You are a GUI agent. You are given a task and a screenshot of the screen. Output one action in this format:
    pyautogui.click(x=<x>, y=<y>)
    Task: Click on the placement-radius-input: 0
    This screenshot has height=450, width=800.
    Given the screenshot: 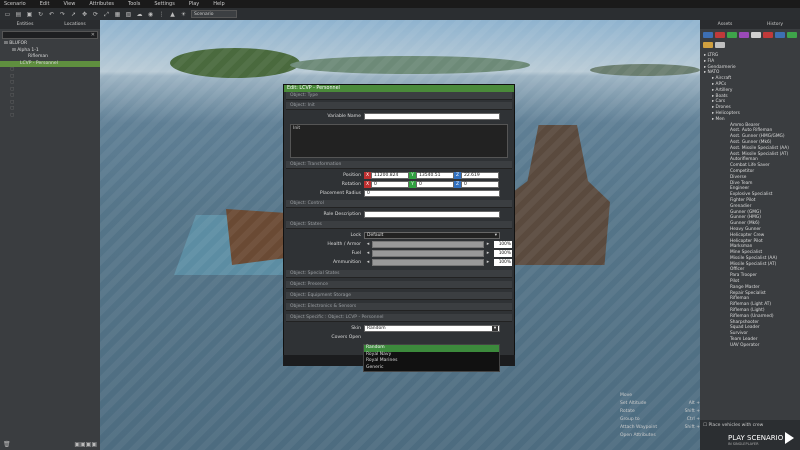 What is the action you would take?
    pyautogui.click(x=432, y=193)
    